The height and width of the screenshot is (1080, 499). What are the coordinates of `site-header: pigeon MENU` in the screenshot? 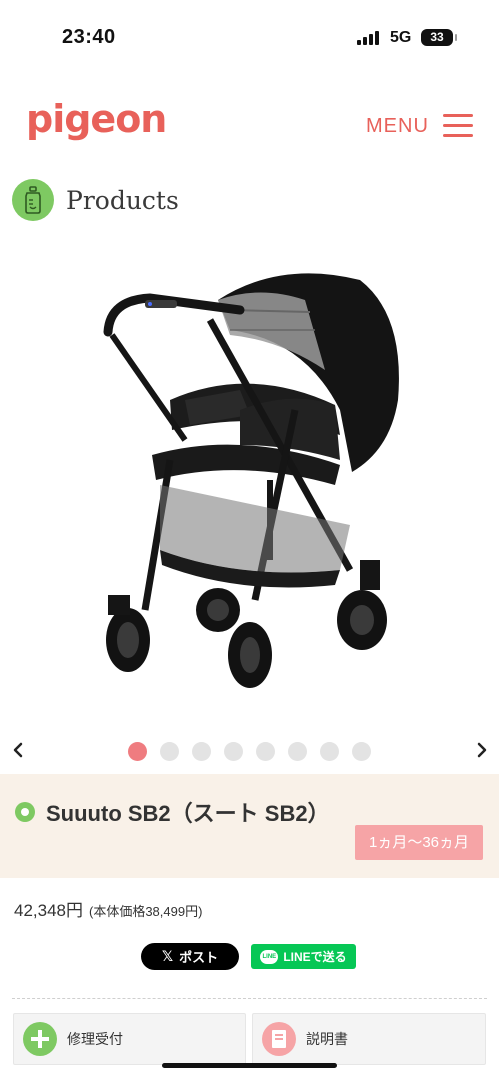 It's located at (249, 122).